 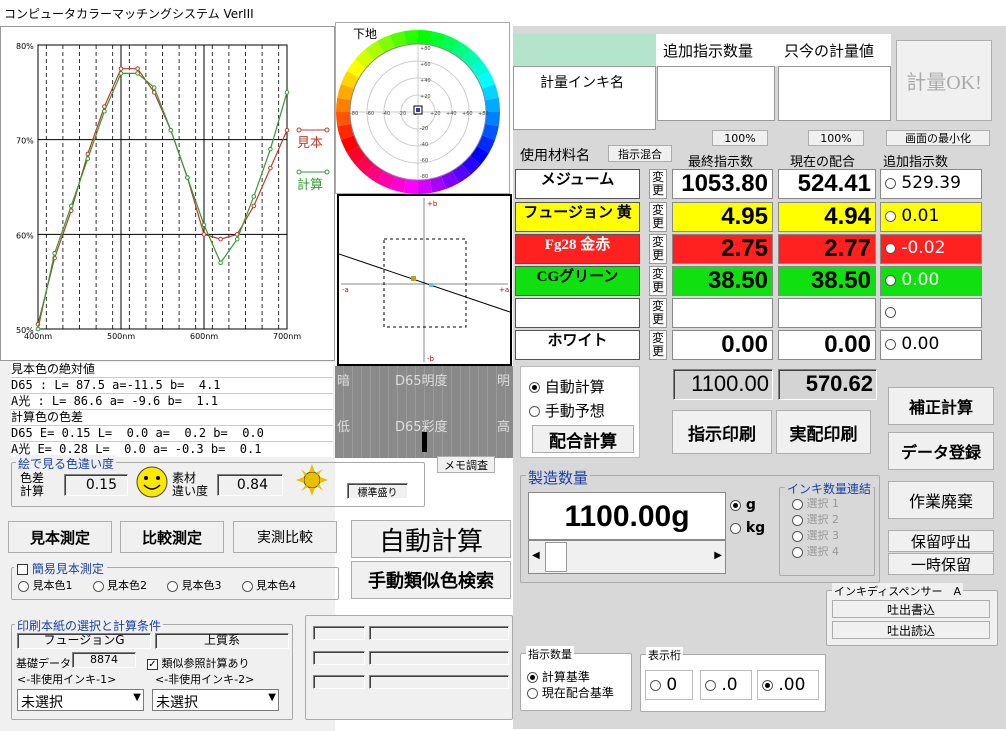 I want to click on diff-title: 計算色の色差, so click(x=172, y=418).